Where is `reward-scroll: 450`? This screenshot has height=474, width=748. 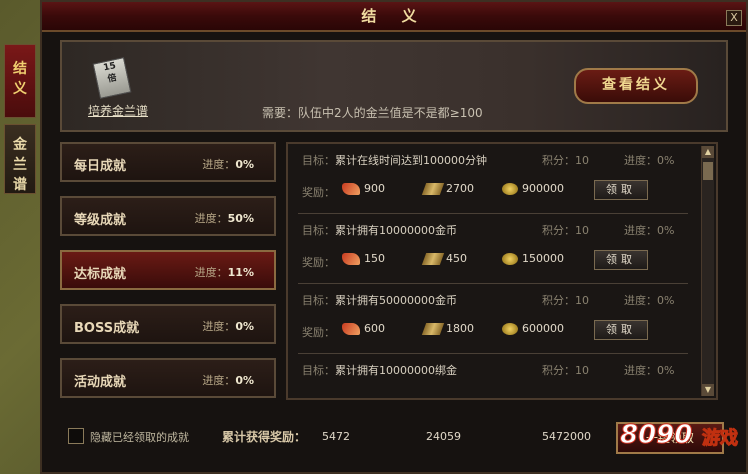
reward-scroll: 450 is located at coordinates (444, 258).